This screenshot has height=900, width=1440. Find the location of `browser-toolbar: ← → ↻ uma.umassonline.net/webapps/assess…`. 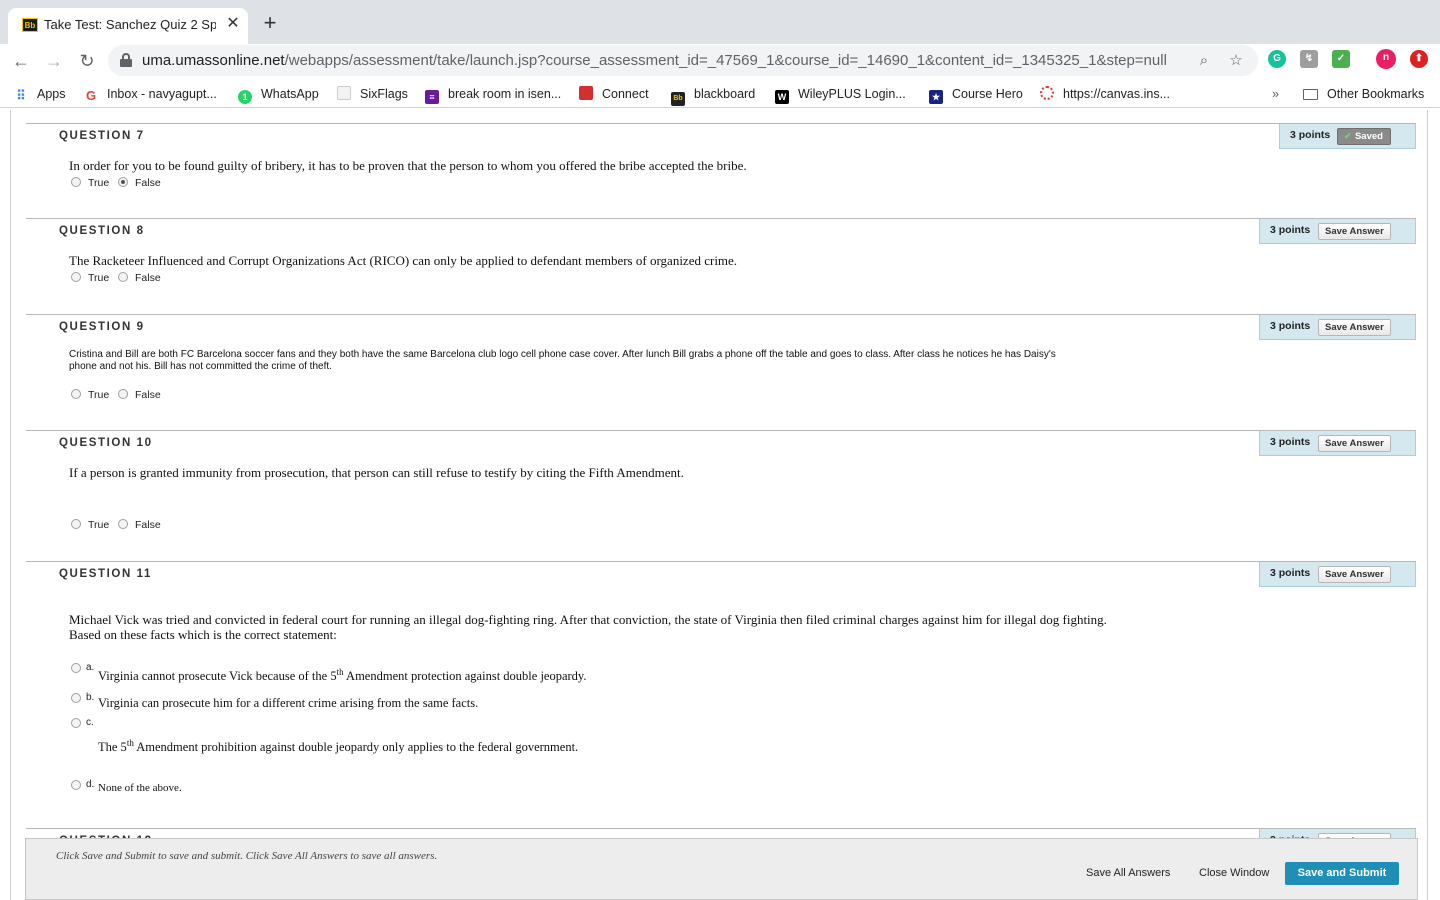

browser-toolbar: ← → ↻ uma.umassonline.net/webapps/assess… is located at coordinates (720, 61).